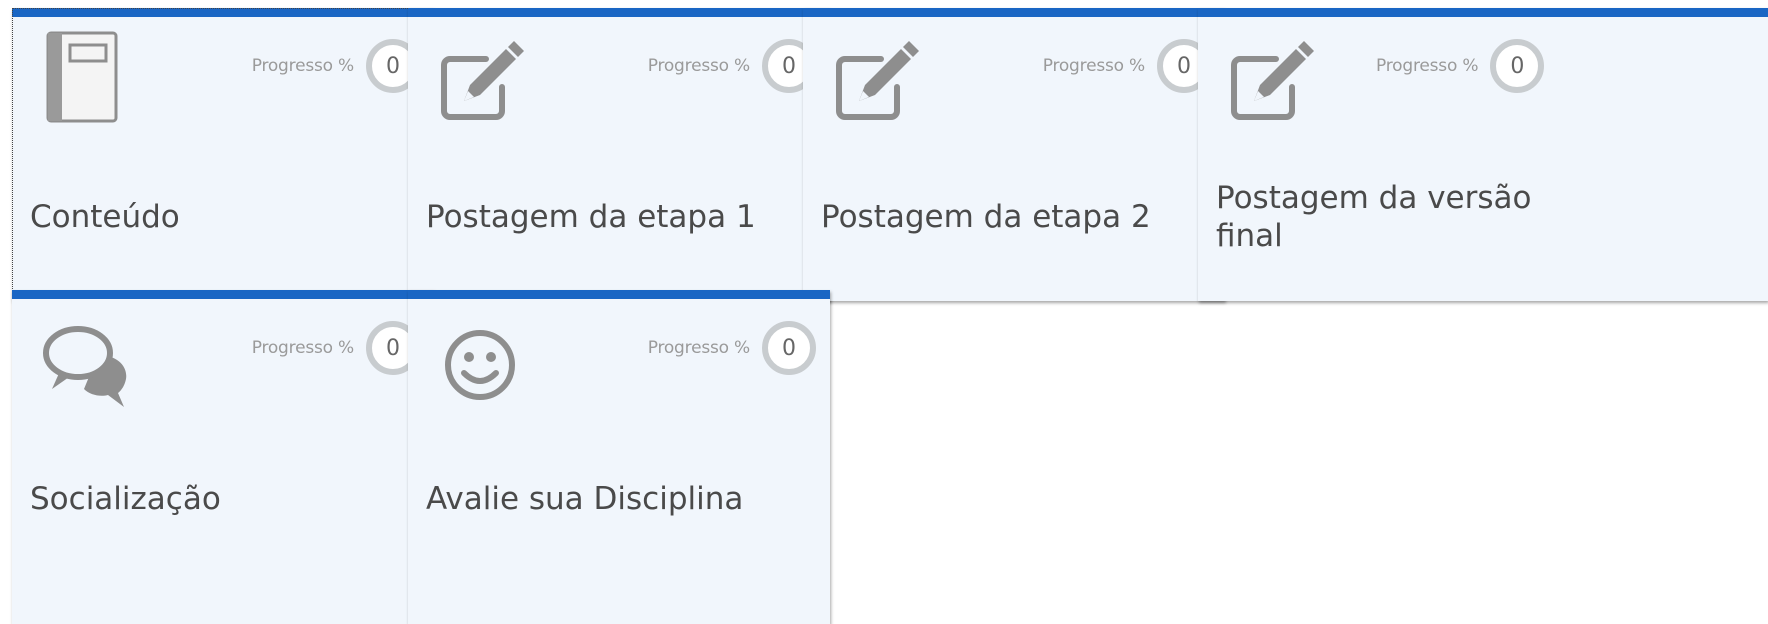 This screenshot has height=624, width=1768. What do you see at coordinates (619, 457) in the screenshot?
I see `card-avalie-disciplina: Progresso % 0 Avalie sua Disciplina` at bounding box center [619, 457].